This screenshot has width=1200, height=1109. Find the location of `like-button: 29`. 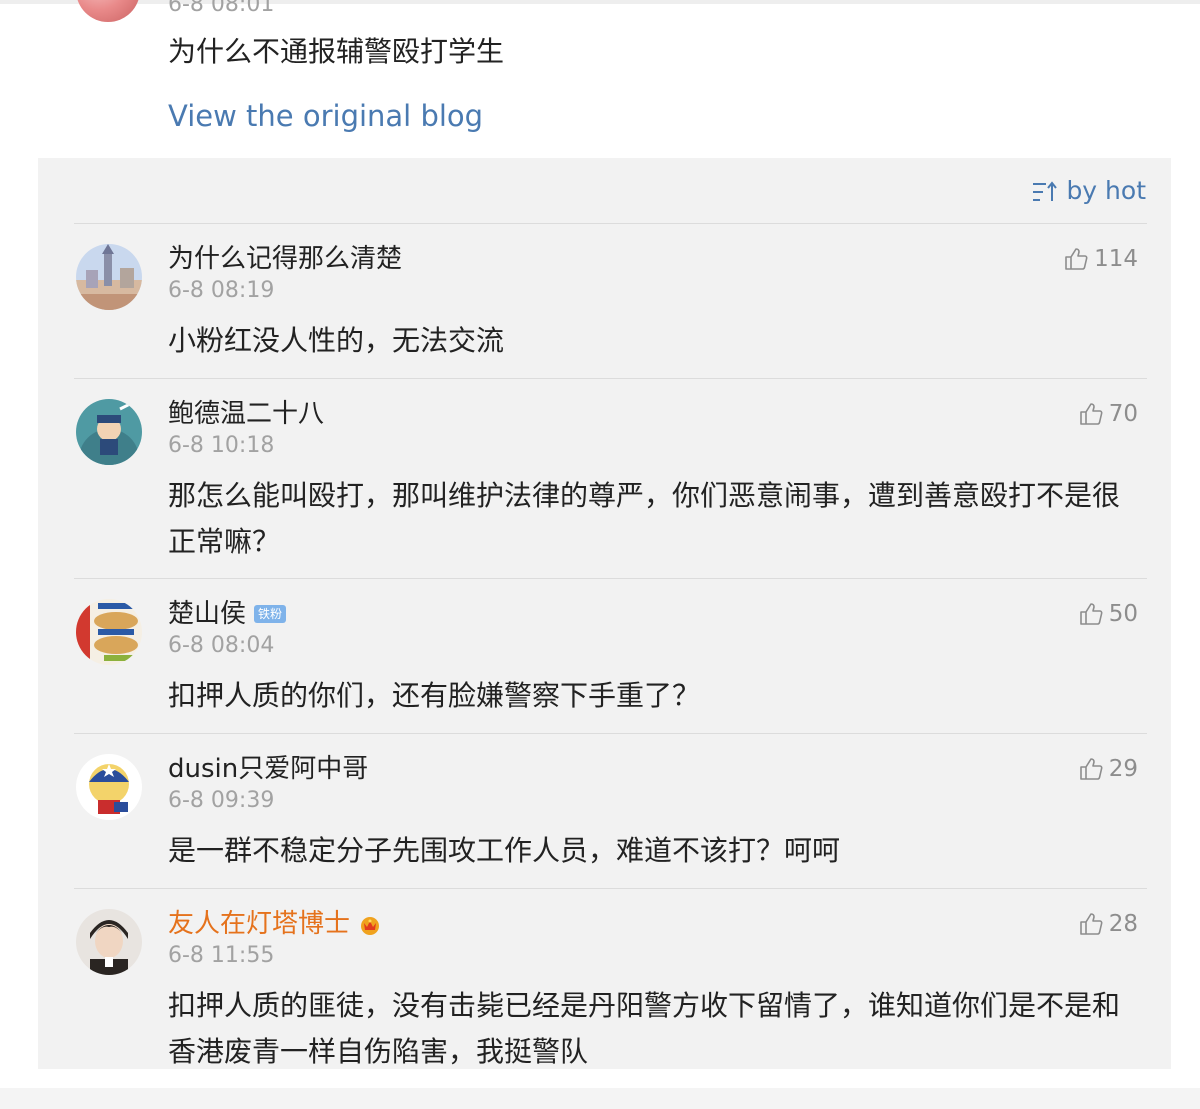

like-button: 29 is located at coordinates (1108, 769).